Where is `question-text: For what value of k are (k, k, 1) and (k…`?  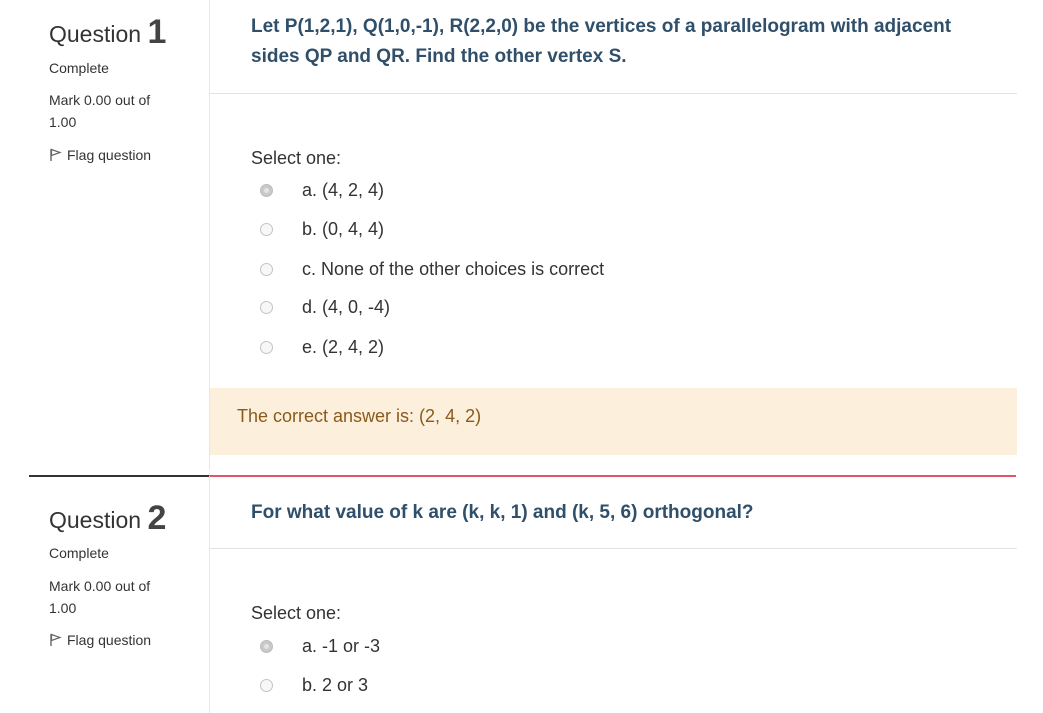 question-text: For what value of k are (k, k, 1) and (k… is located at coordinates (502, 512).